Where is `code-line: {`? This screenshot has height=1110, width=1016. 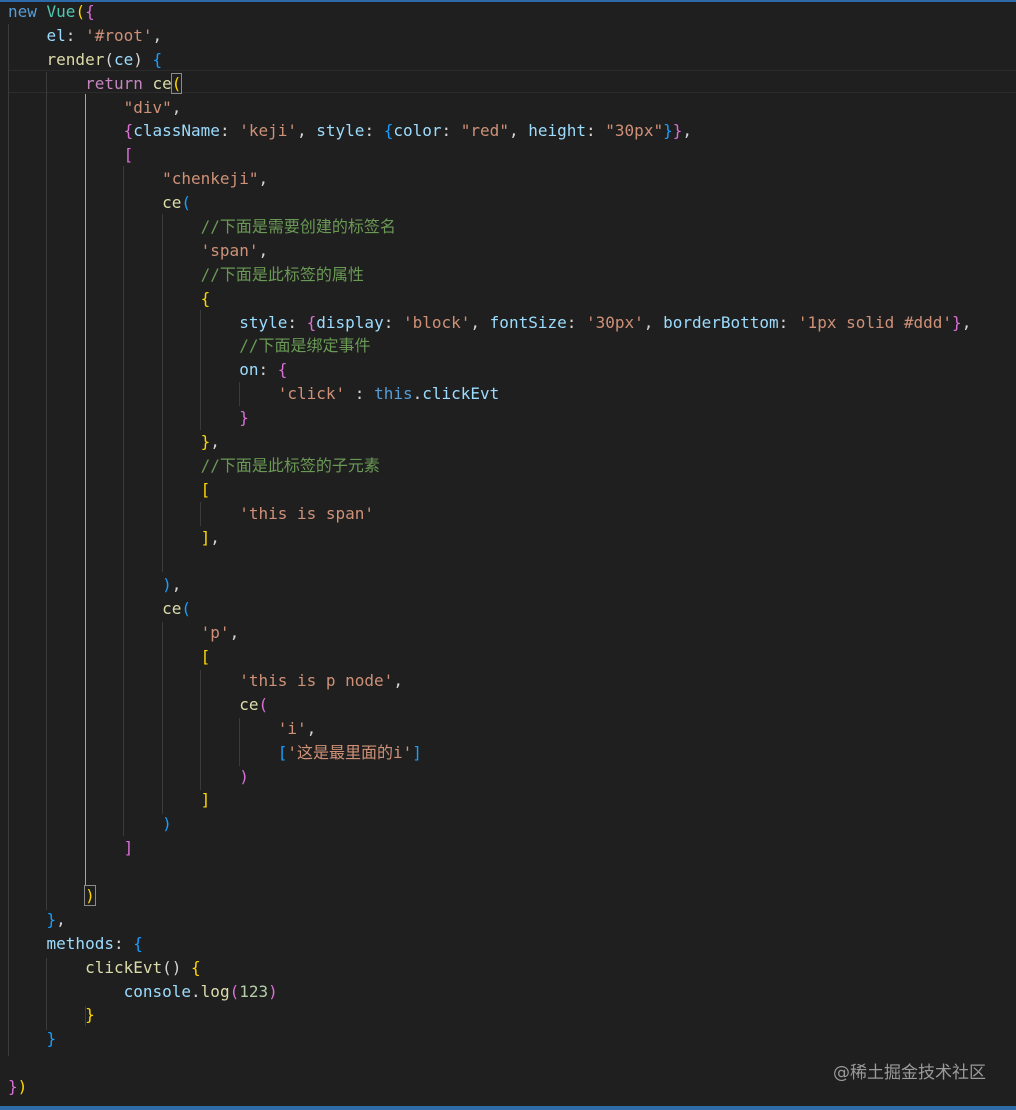 code-line: { is located at coordinates (489, 299).